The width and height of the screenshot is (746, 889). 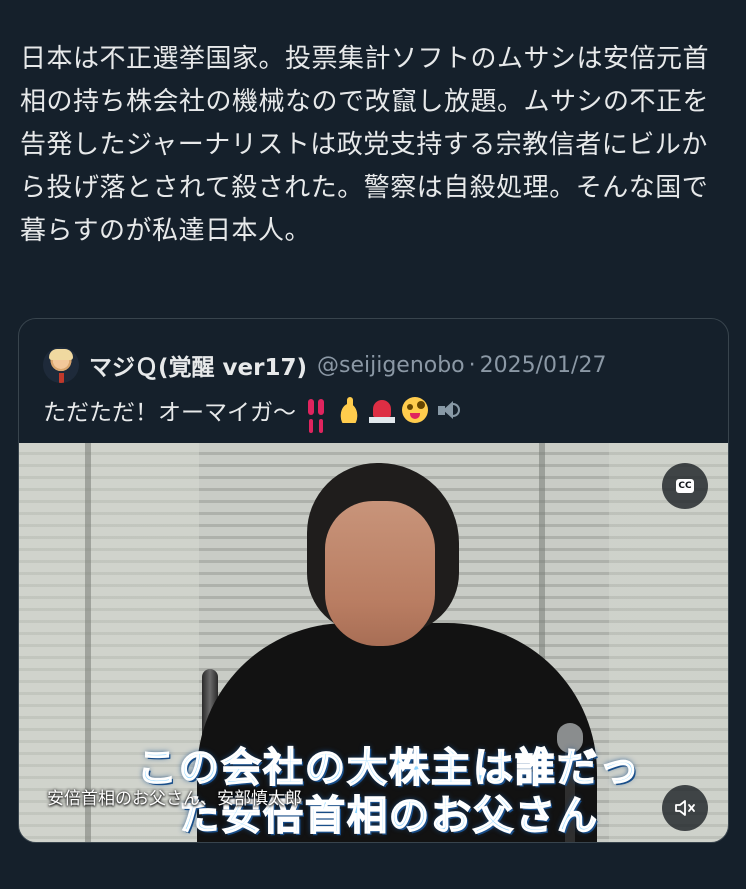 I want to click on quoted-post-body: ただただ！オーマイガ〜, so click(x=252, y=410).